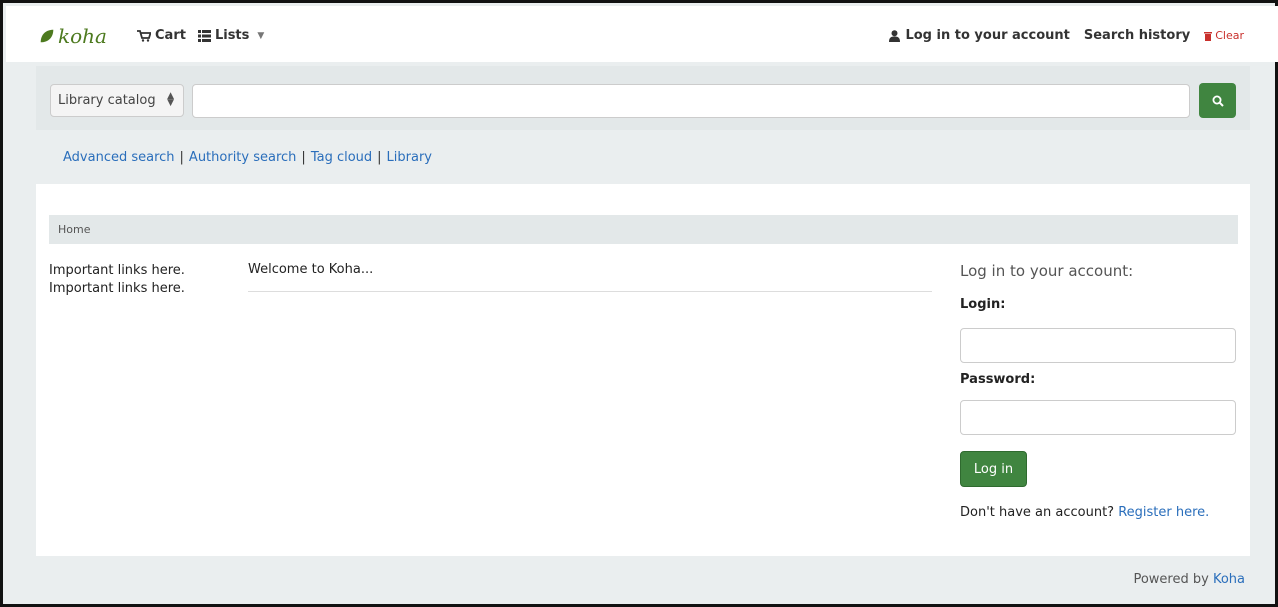 The image size is (1278, 607). Describe the element at coordinates (119, 157) in the screenshot. I see `advanced-search-link: Advanced search` at that location.